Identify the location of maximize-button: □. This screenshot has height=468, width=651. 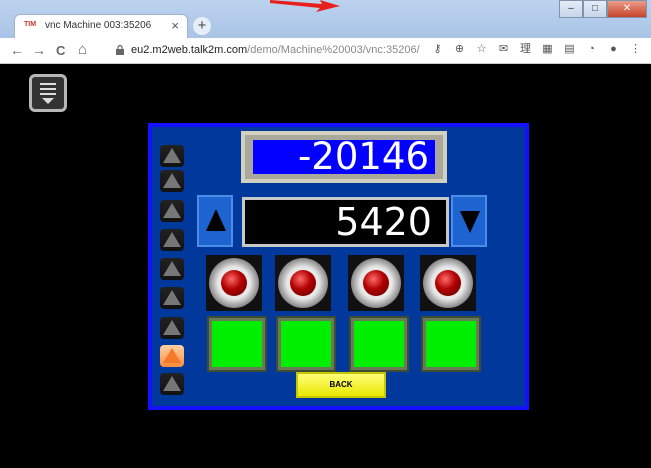
(595, 9).